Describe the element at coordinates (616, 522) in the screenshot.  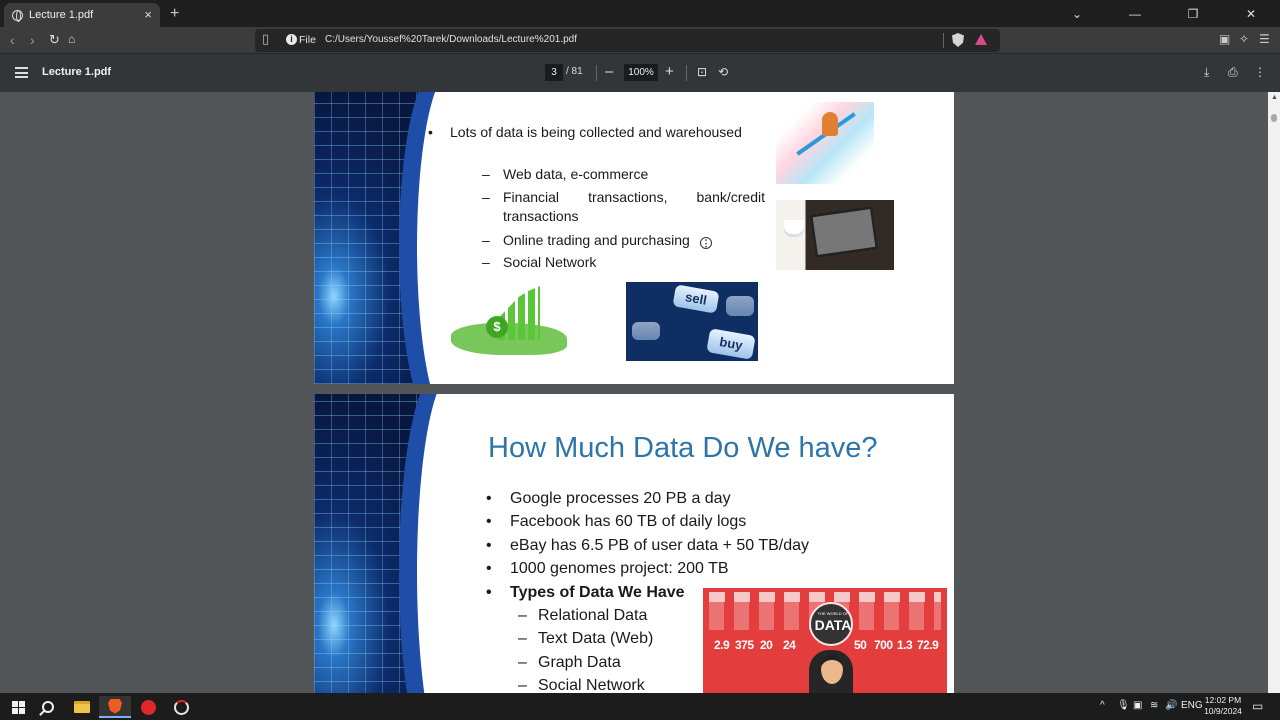
I see `bullet: Facebook has 60 TB of daily logs` at that location.